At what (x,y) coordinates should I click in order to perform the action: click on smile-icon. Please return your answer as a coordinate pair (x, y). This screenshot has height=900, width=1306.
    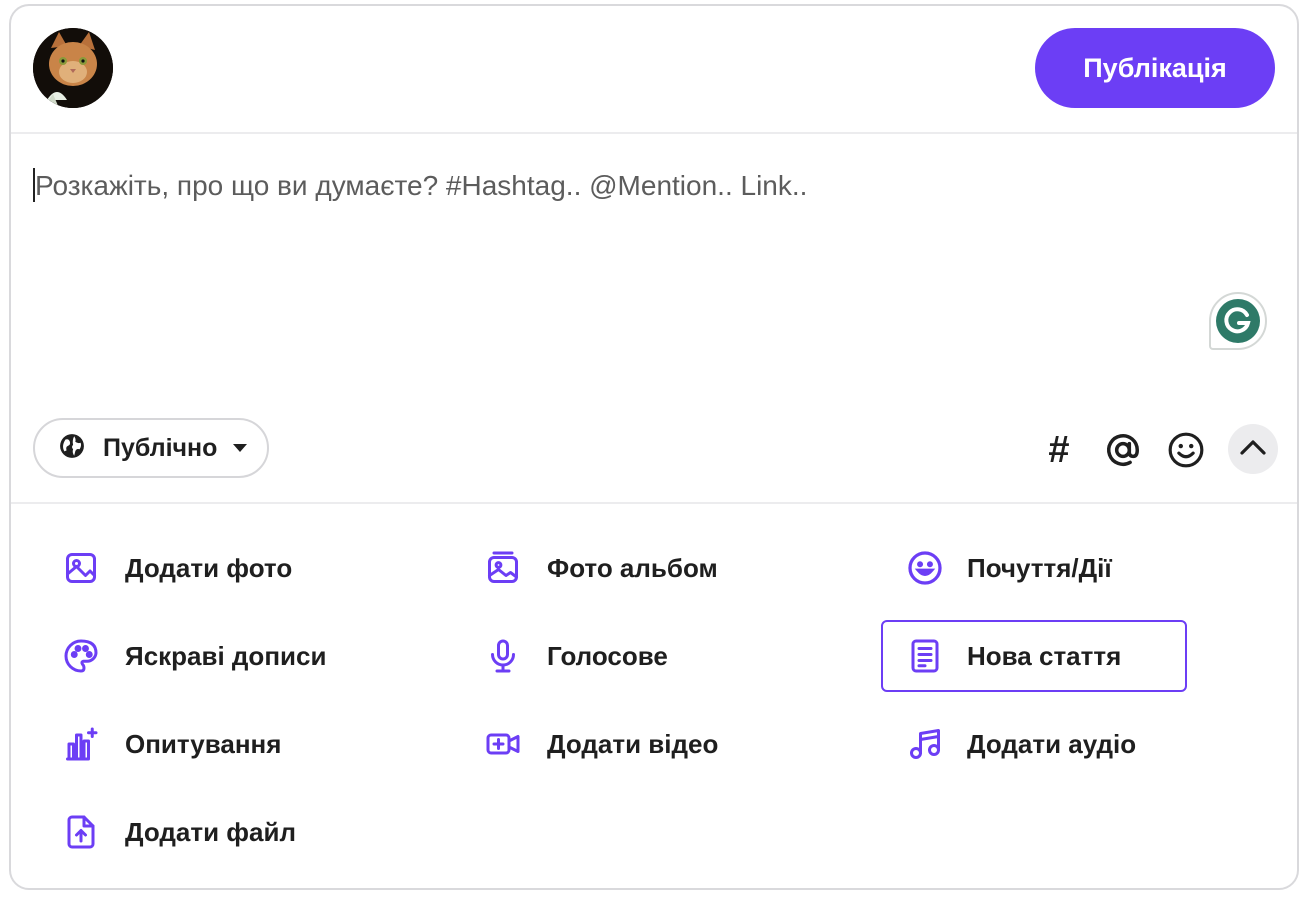
    Looking at the image, I should click on (925, 568).